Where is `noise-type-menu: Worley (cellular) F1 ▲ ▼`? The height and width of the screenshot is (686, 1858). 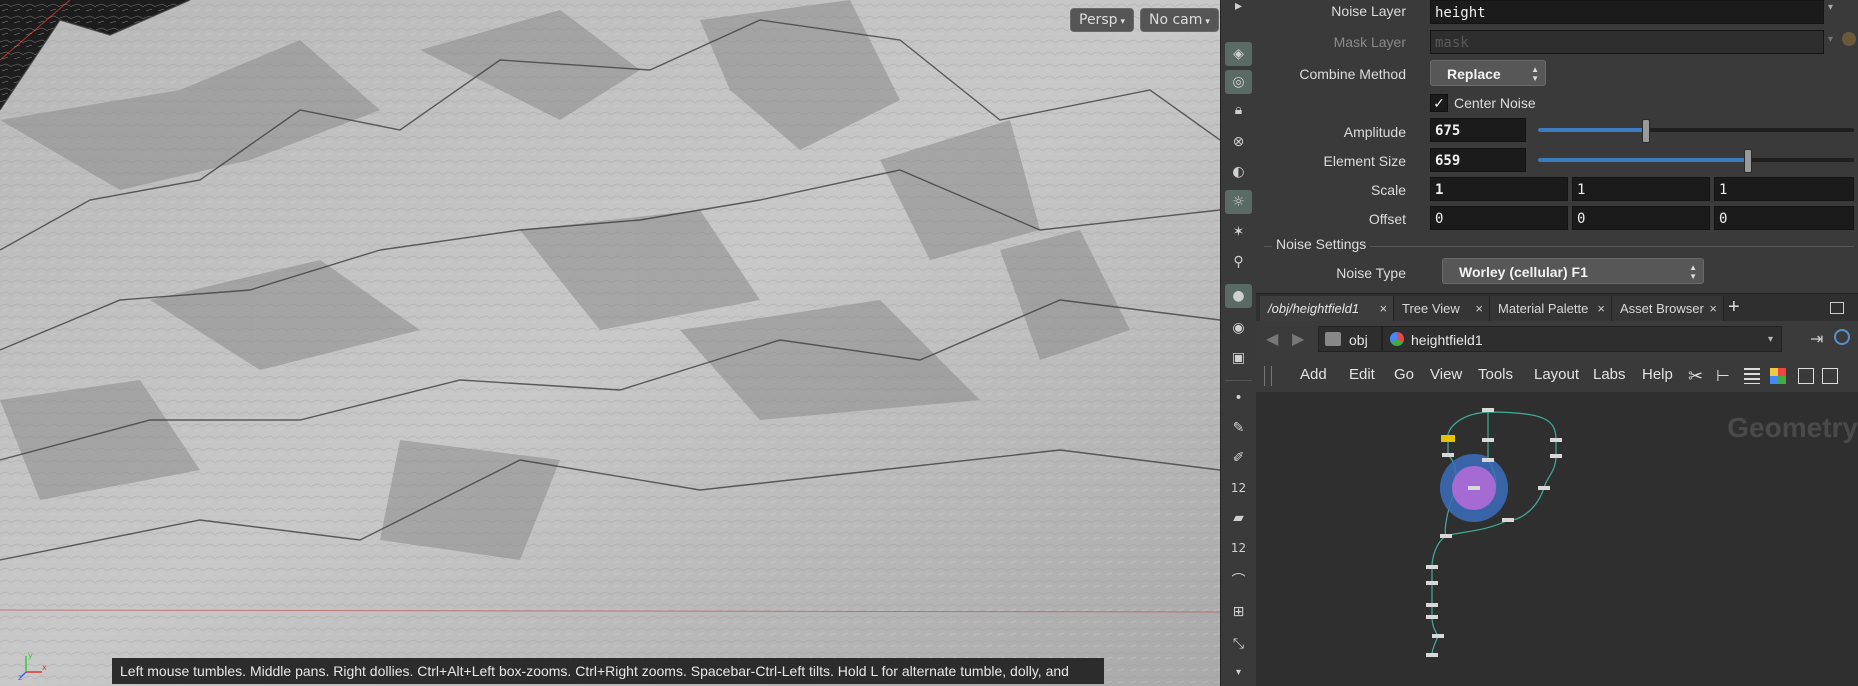 noise-type-menu: Worley (cellular) F1 ▲ ▼ is located at coordinates (1573, 271).